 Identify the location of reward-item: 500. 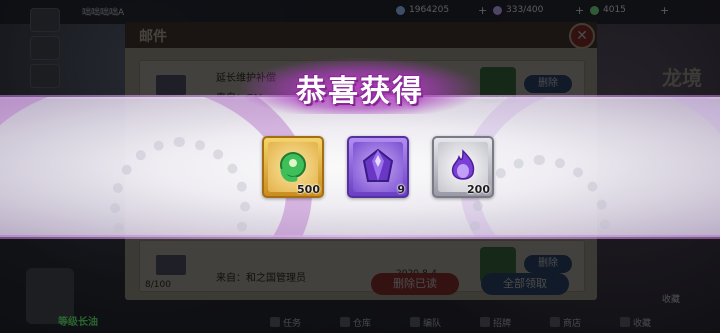
(293, 167).